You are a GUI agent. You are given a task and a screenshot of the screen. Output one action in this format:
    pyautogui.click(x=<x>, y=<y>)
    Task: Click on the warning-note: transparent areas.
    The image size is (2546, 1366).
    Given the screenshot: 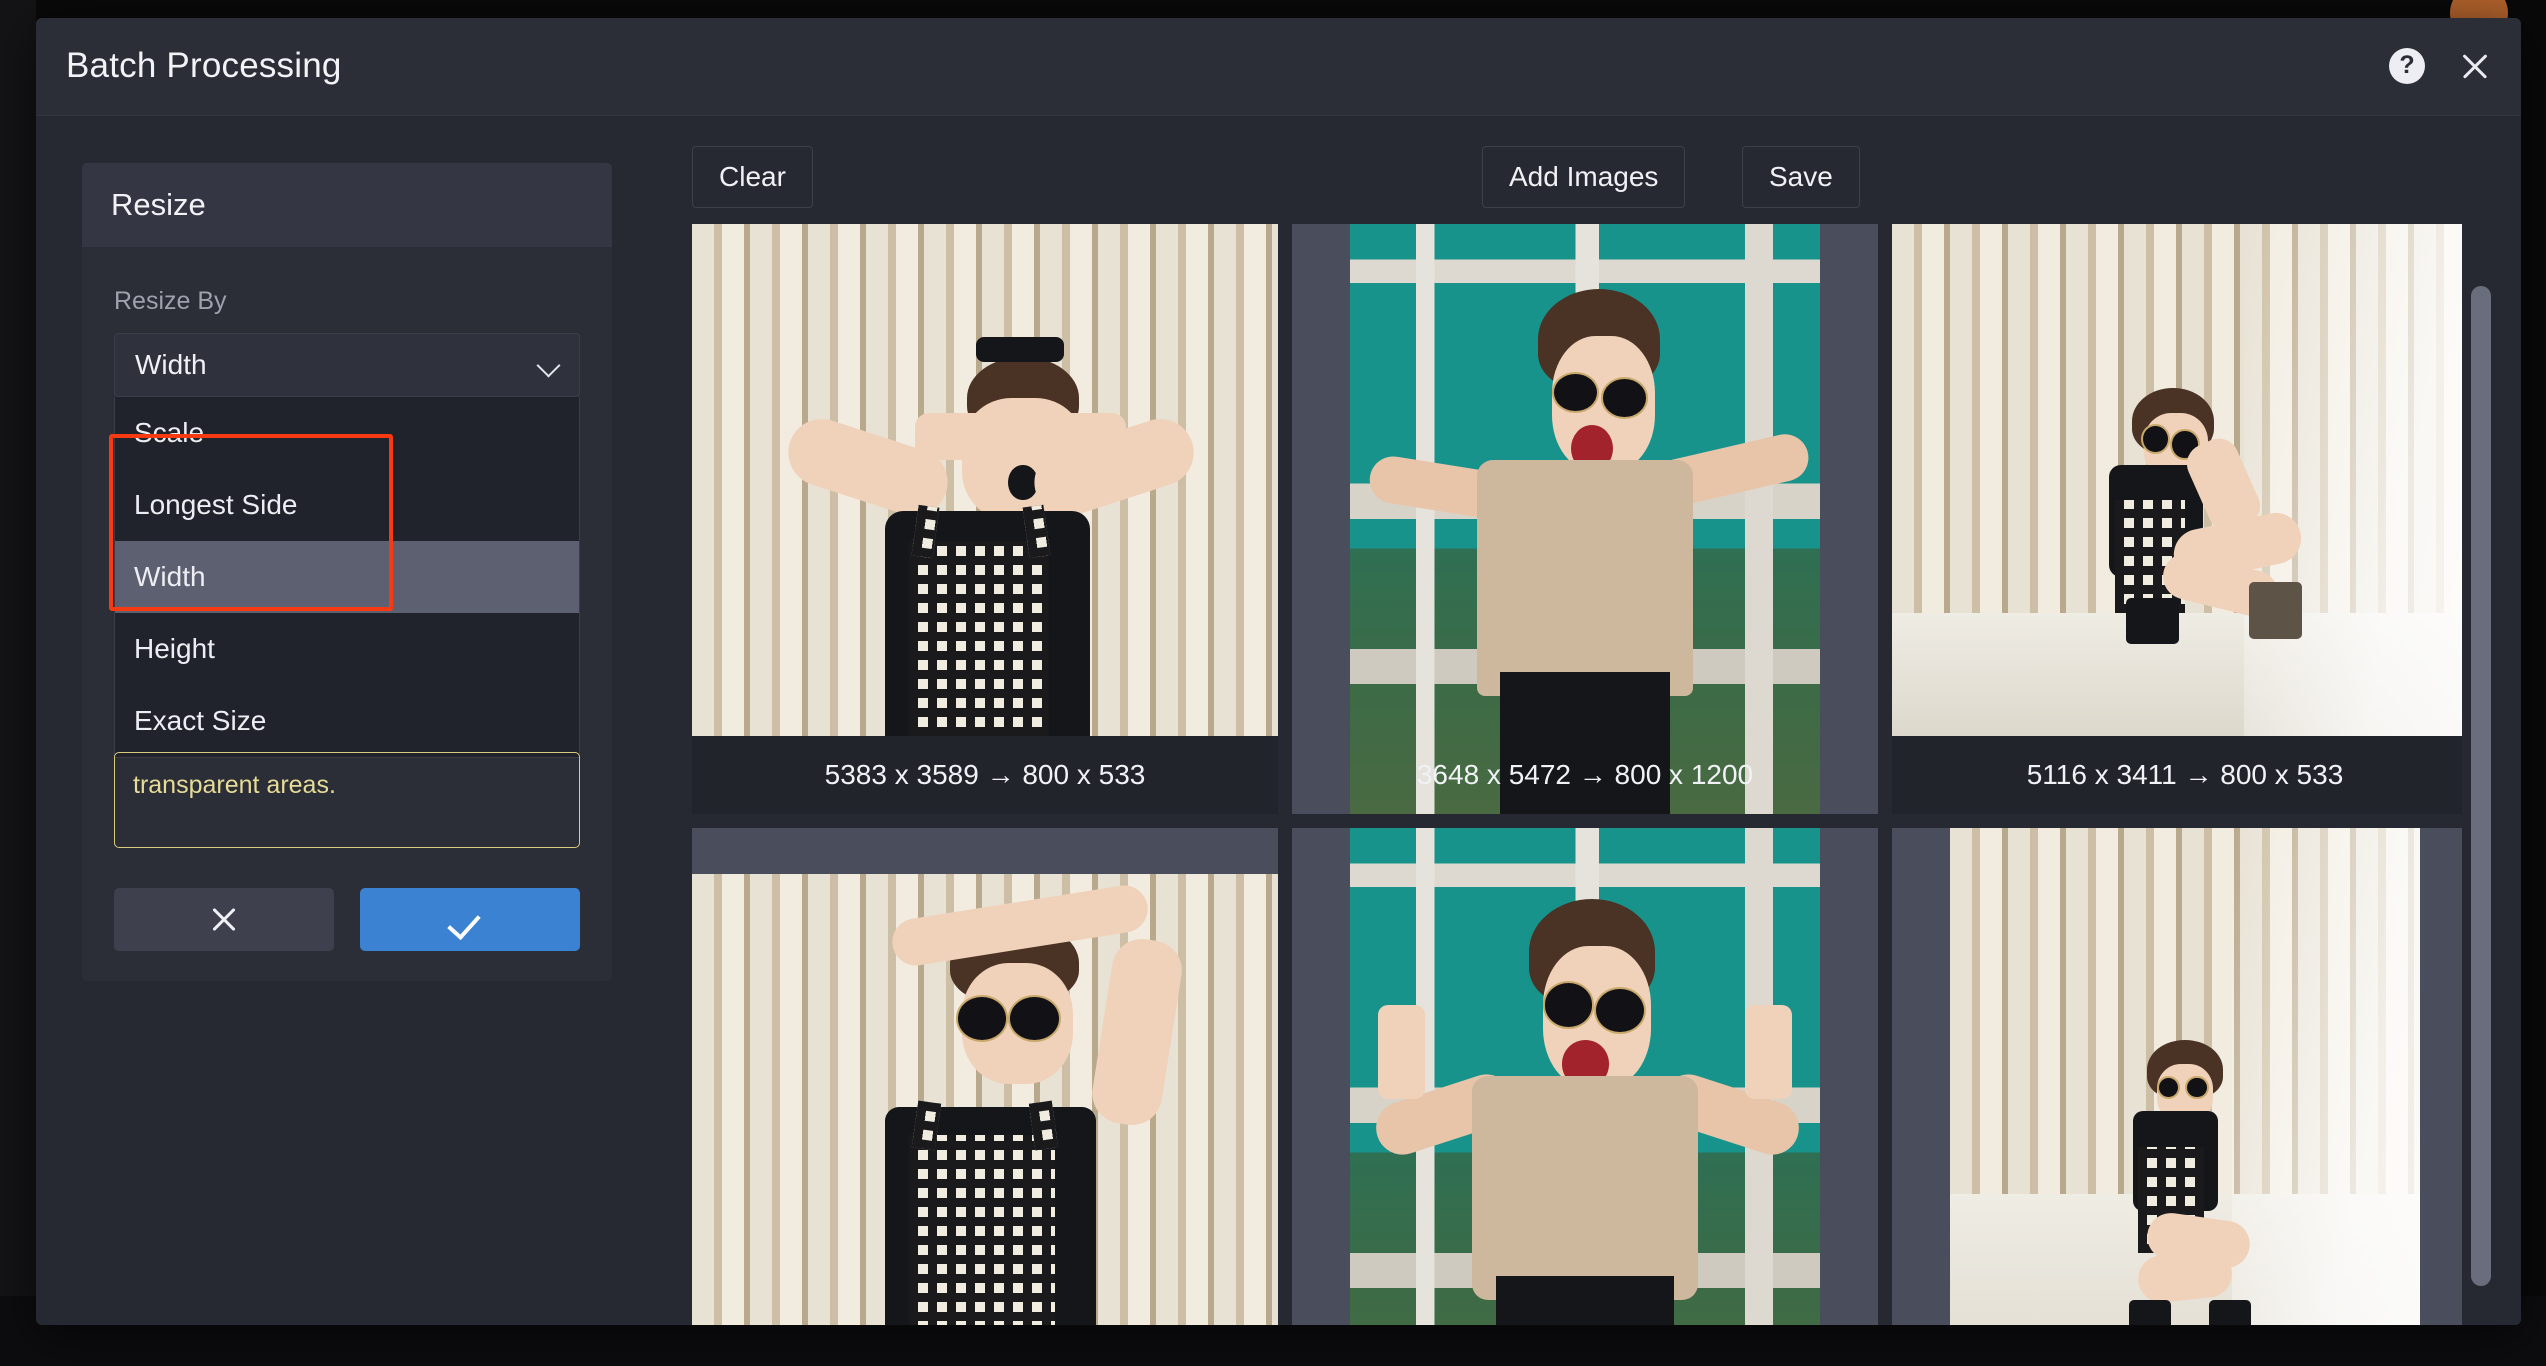 What is the action you would take?
    pyautogui.click(x=347, y=800)
    